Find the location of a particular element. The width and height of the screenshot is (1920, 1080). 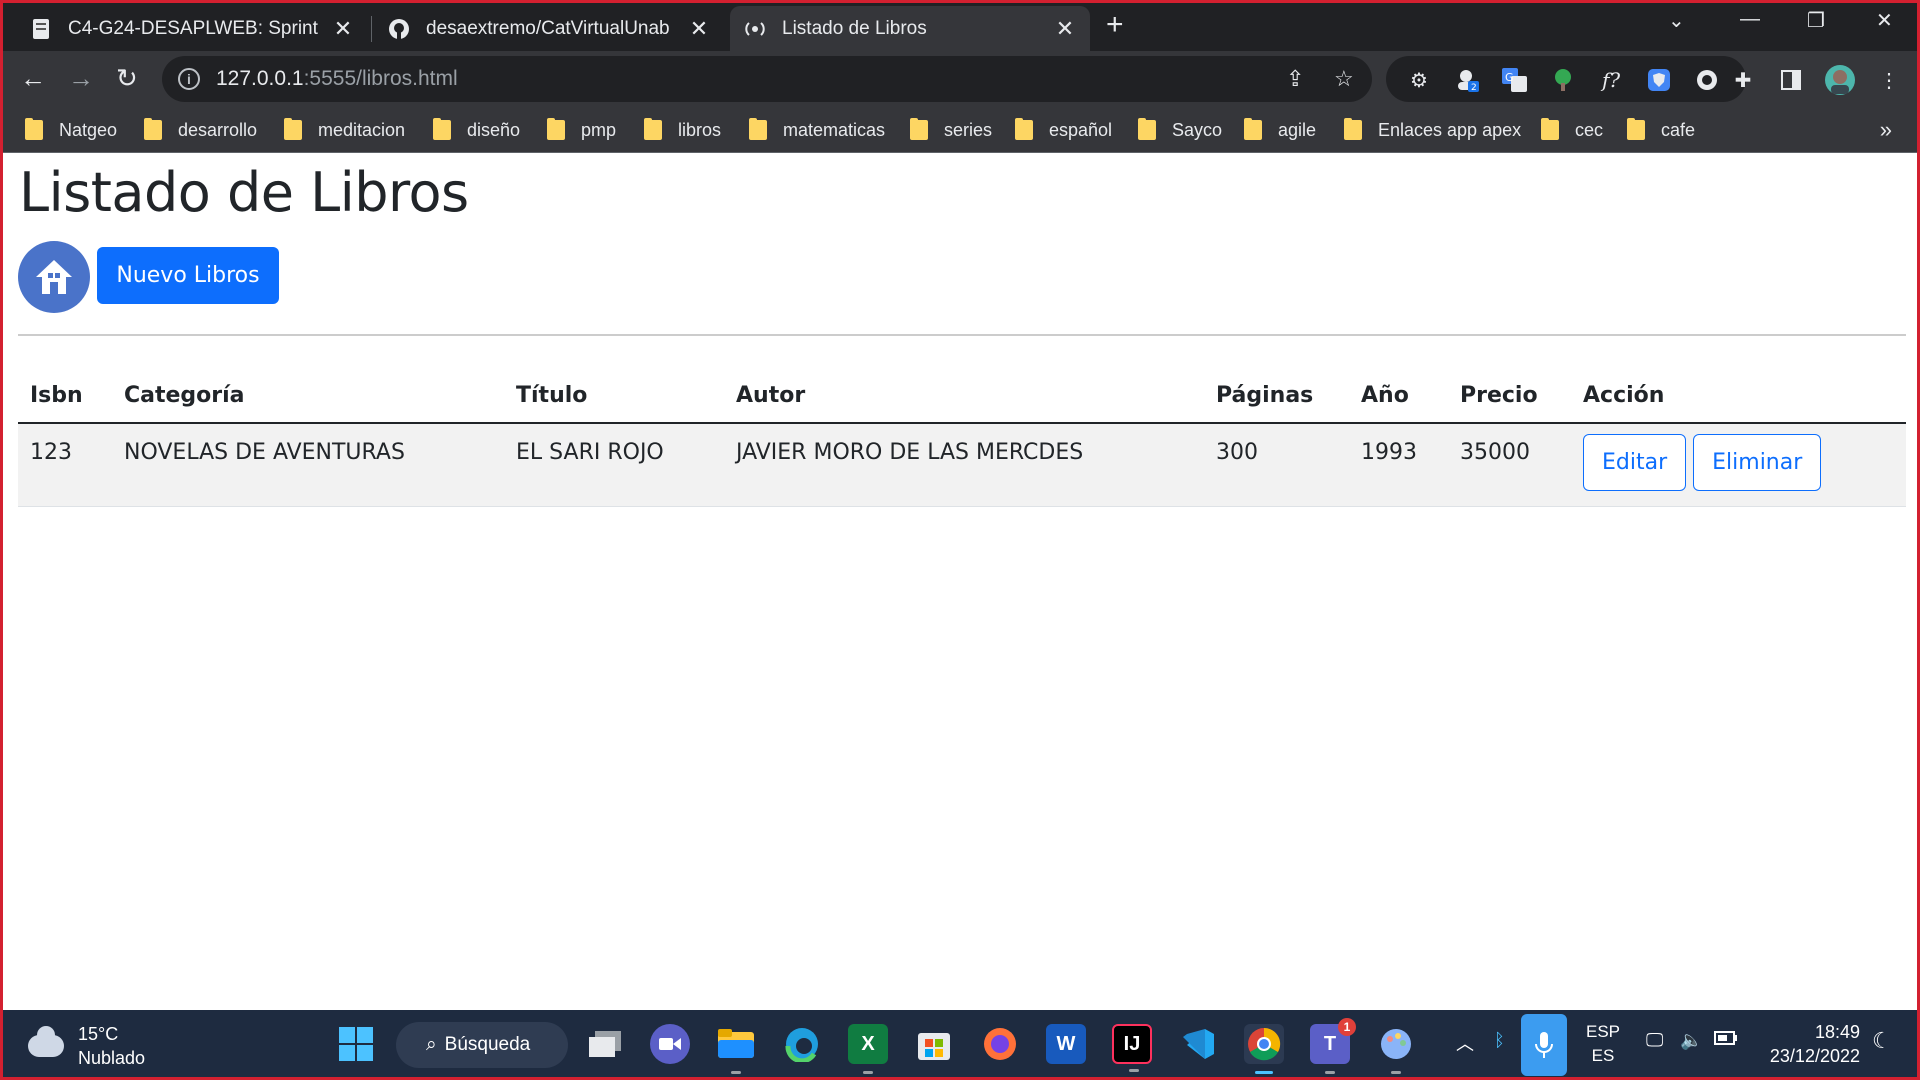

bookmark-espanol: español is located at coordinates (1063, 130).